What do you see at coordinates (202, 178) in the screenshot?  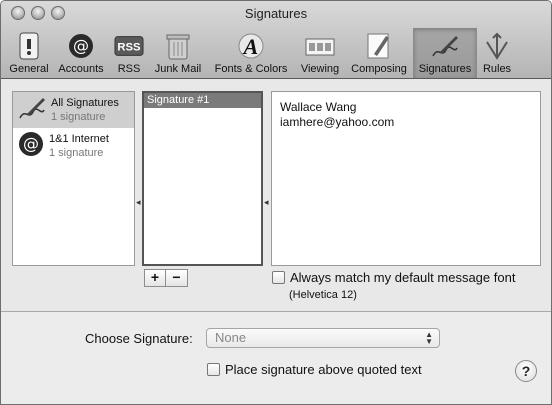 I see `signature-list: Signature #1` at bounding box center [202, 178].